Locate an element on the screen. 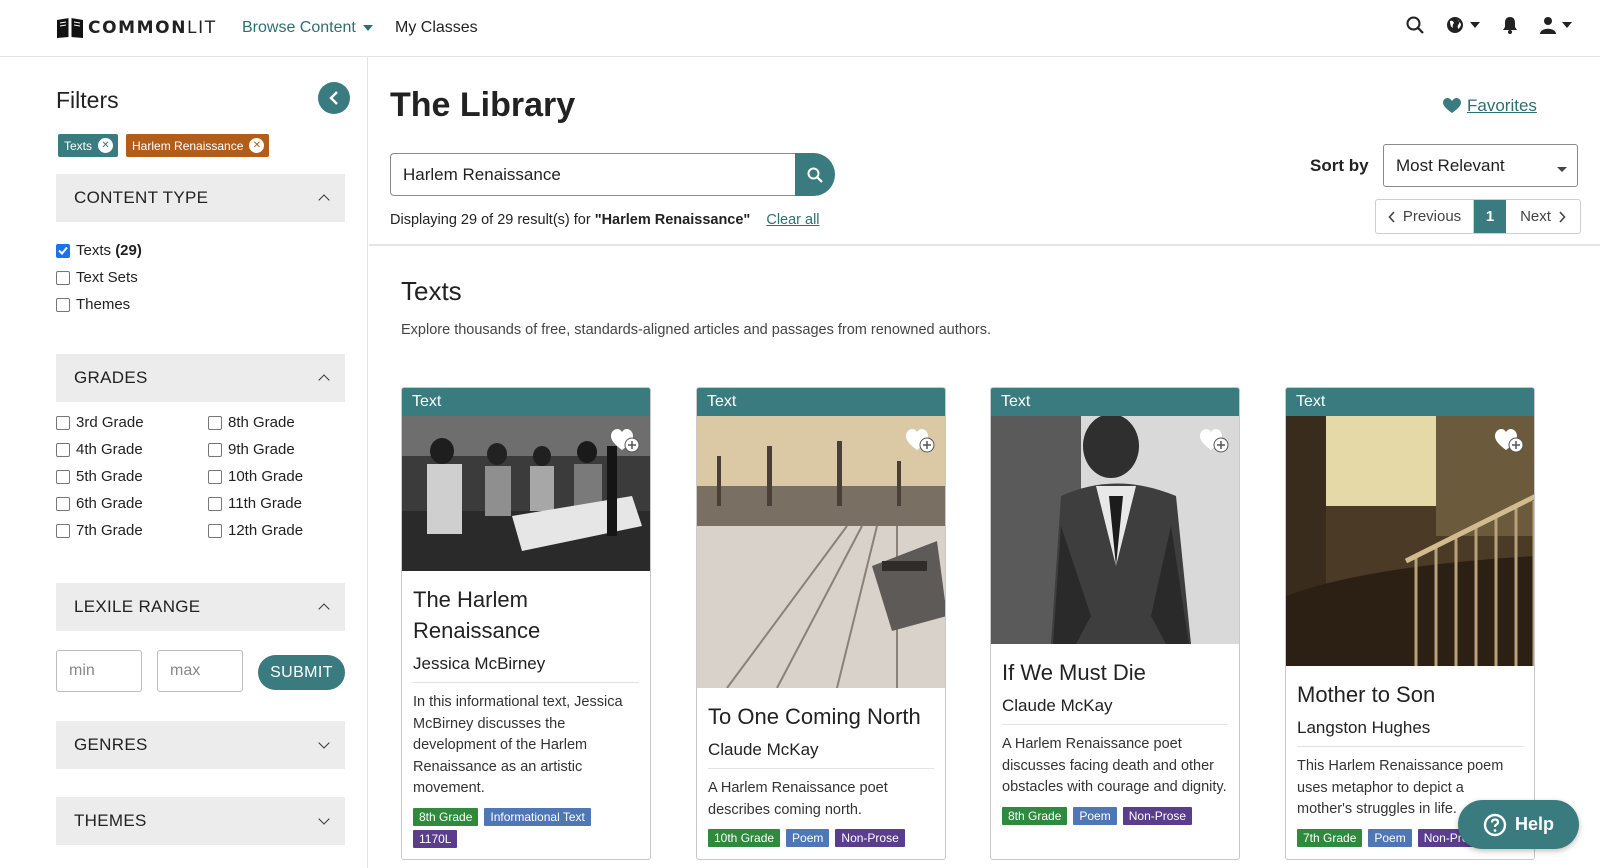  checkbox-grade: 7th Grade is located at coordinates (99, 530).